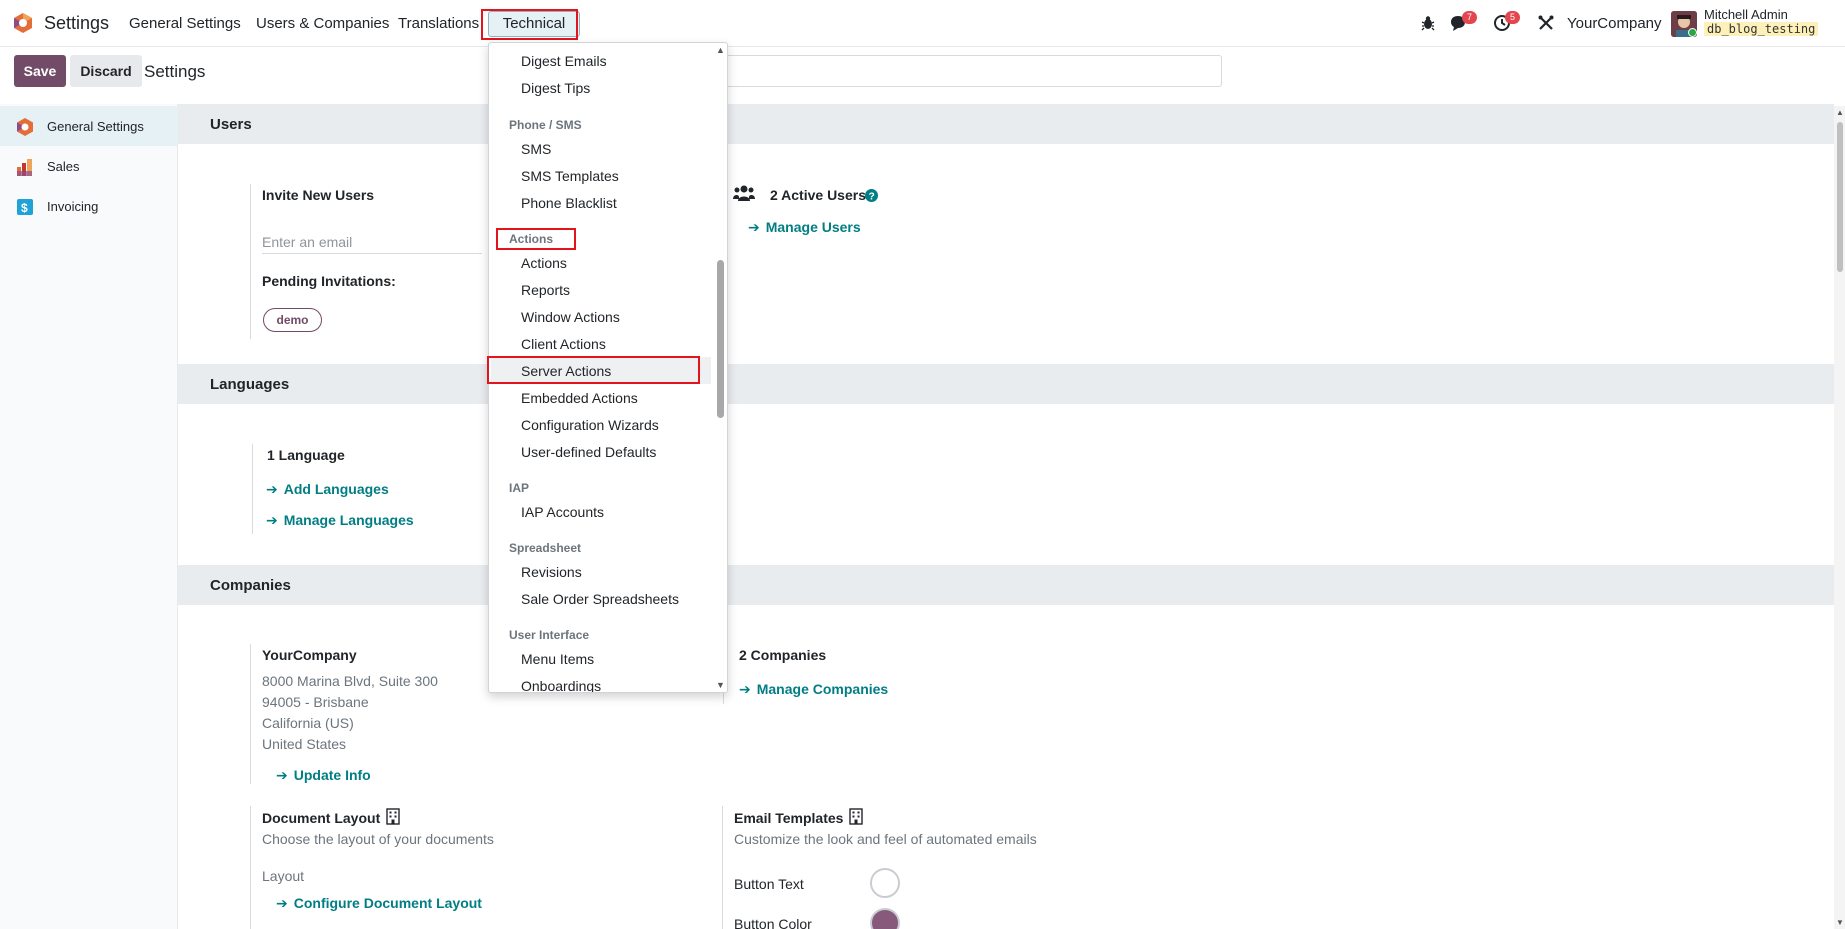 This screenshot has height=929, width=1845. I want to click on update-info-link: ➔ Update Info, so click(323, 775).